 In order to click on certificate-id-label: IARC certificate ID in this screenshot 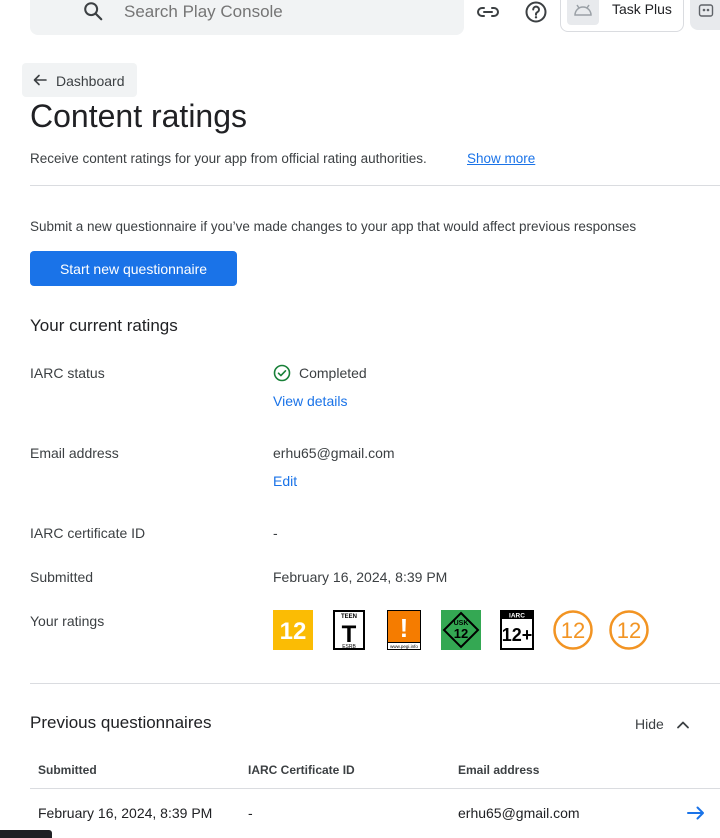, I will do `click(88, 533)`.